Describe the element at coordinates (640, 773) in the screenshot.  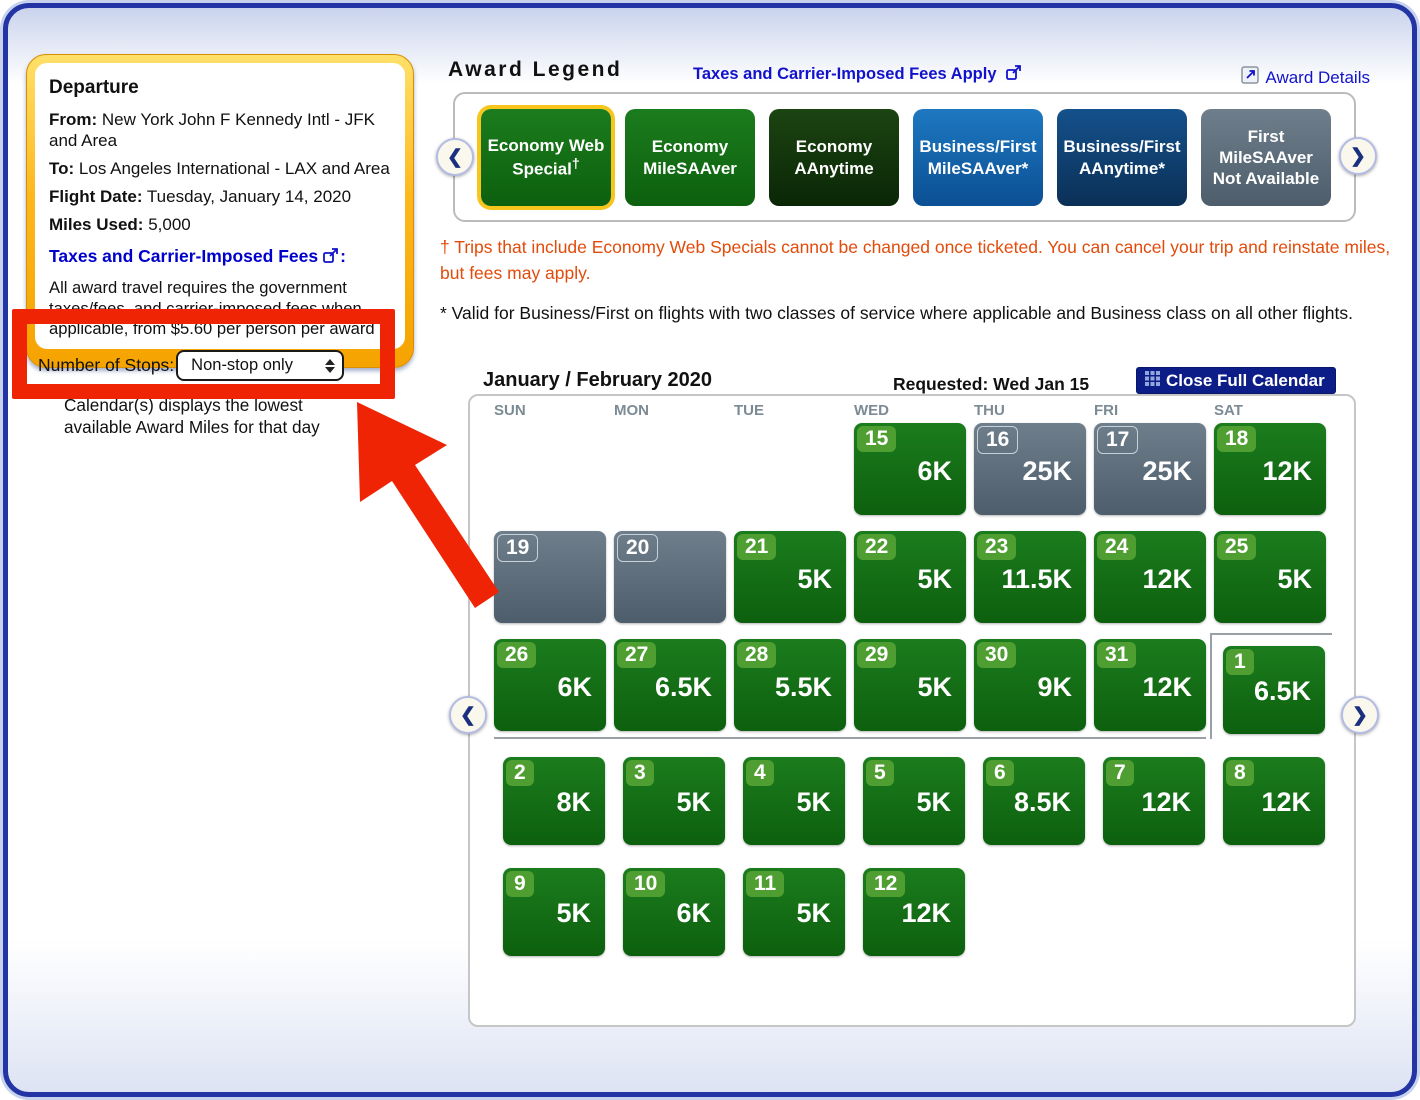
I see `day-number-badge: 3` at that location.